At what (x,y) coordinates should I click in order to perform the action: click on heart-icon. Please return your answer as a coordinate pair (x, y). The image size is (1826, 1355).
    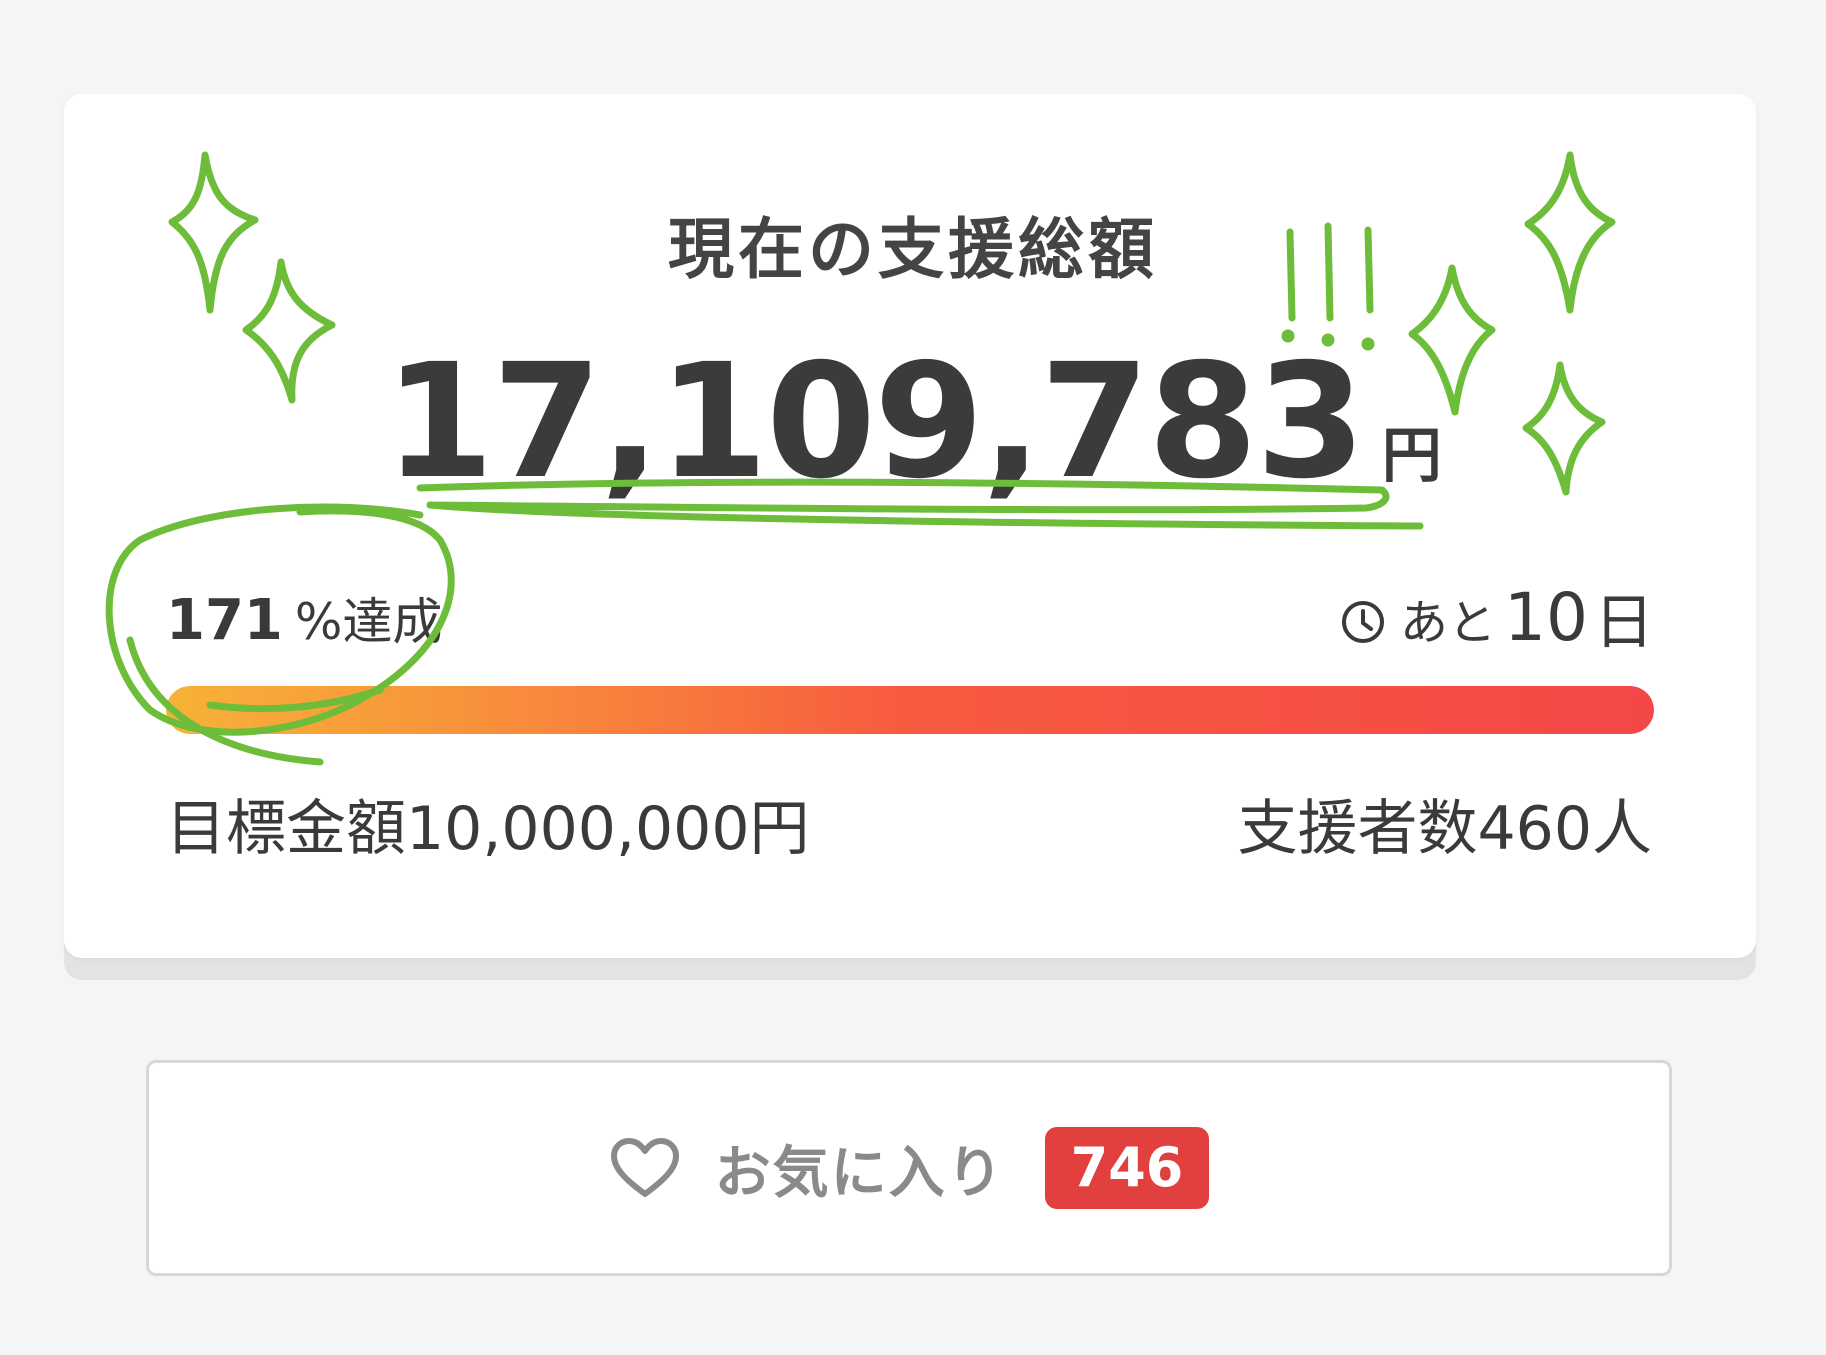
    Looking at the image, I should click on (644, 1167).